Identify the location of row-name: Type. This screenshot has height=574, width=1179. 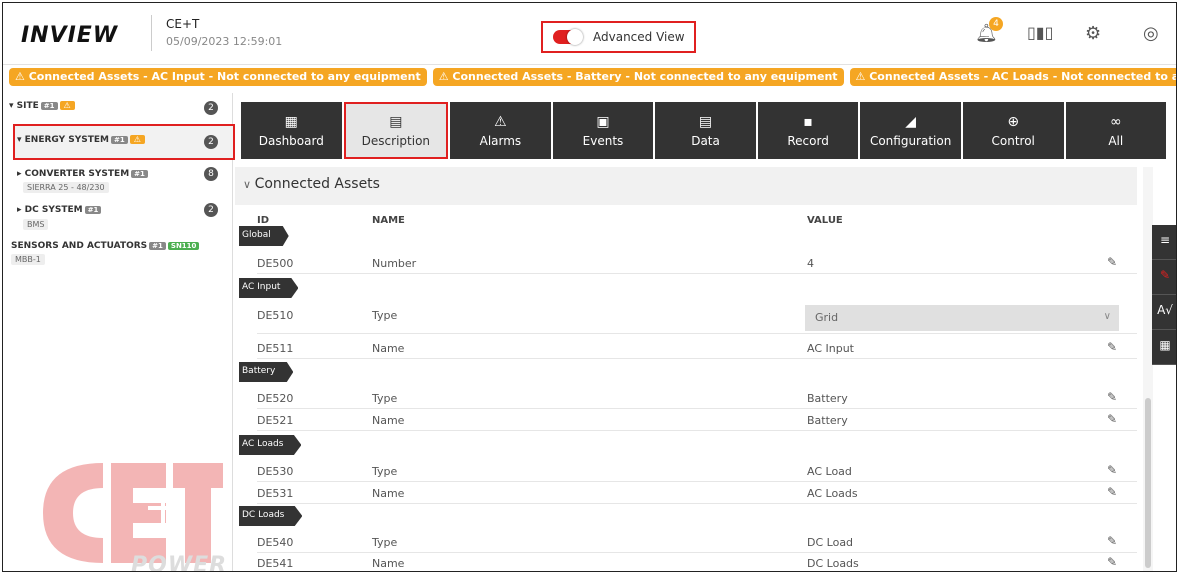
(385, 471).